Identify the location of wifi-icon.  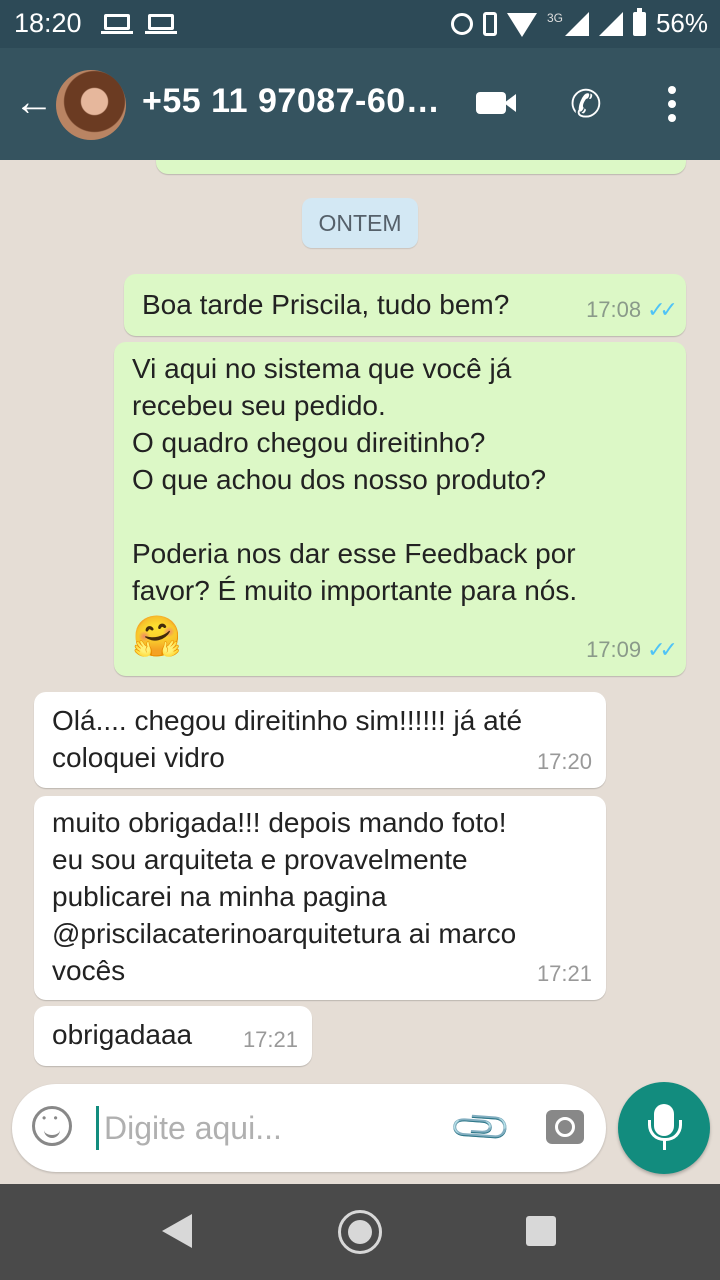
(521, 24).